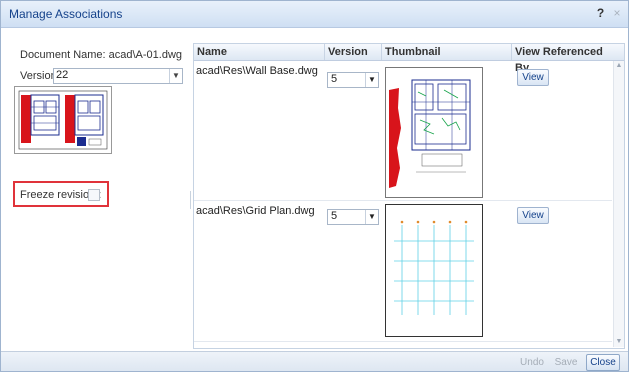 Image resolution: width=629 pixels, height=372 pixels. Describe the element at coordinates (353, 52) in the screenshot. I see `column-header-version: Version` at that location.